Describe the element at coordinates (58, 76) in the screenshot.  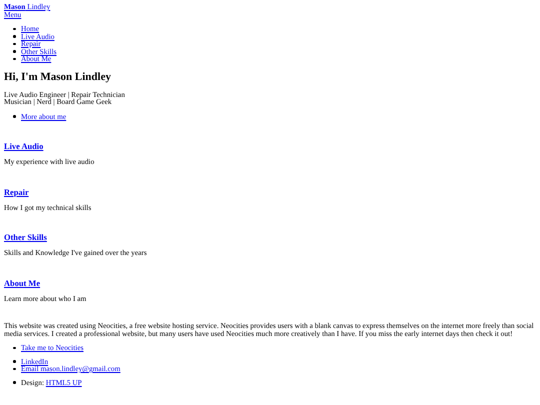
I see `page-heading: Hi, I'm Mason Lindley` at that location.